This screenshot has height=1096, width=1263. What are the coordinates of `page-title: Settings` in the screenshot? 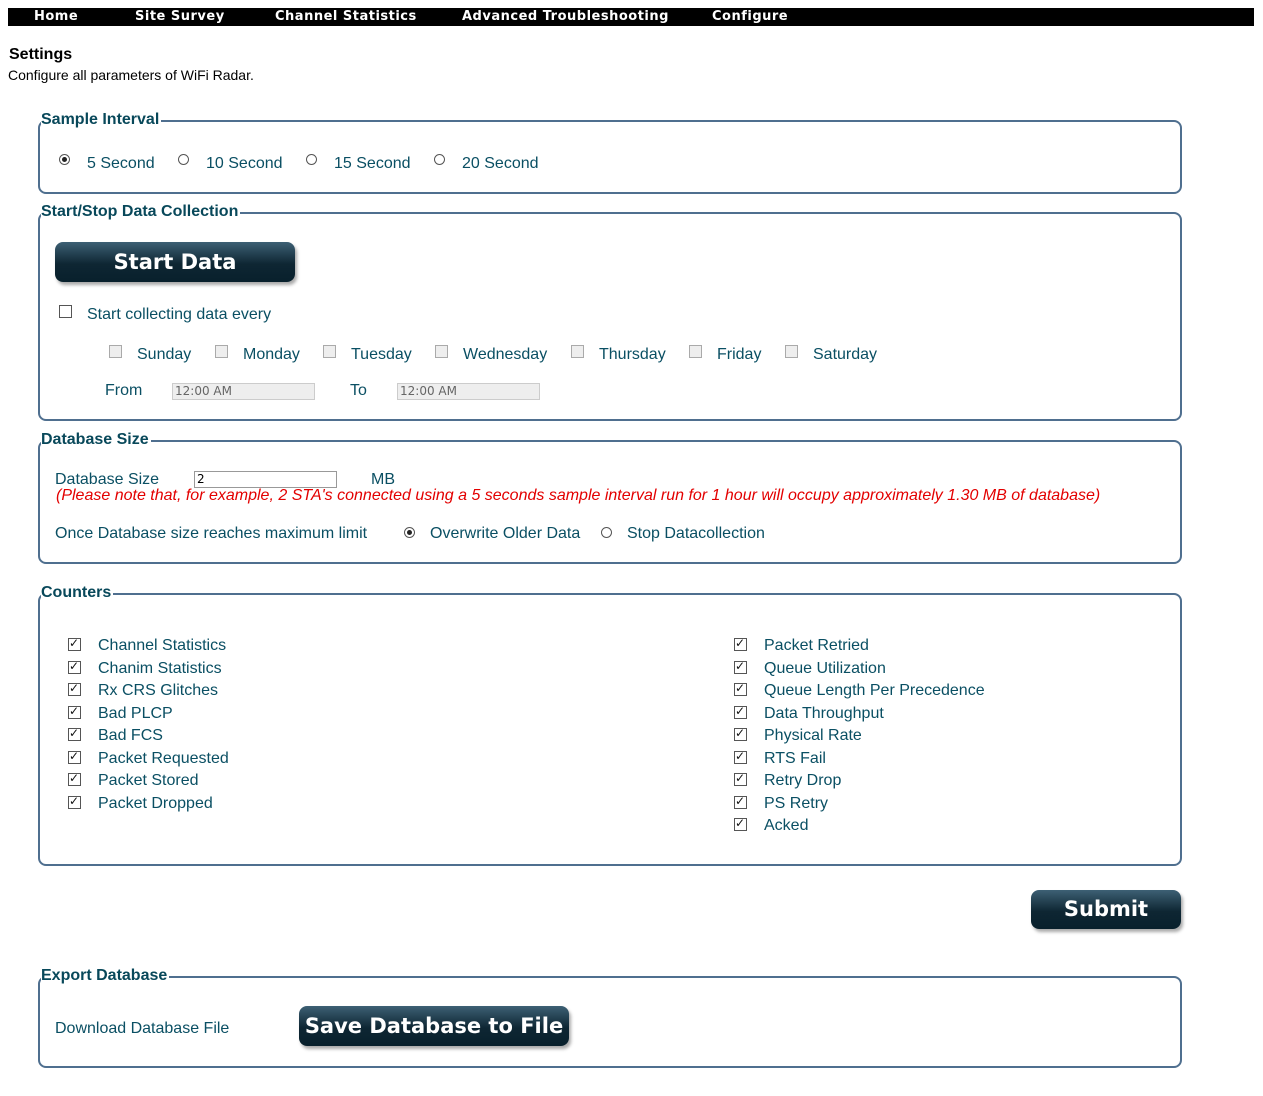 It's located at (41, 54).